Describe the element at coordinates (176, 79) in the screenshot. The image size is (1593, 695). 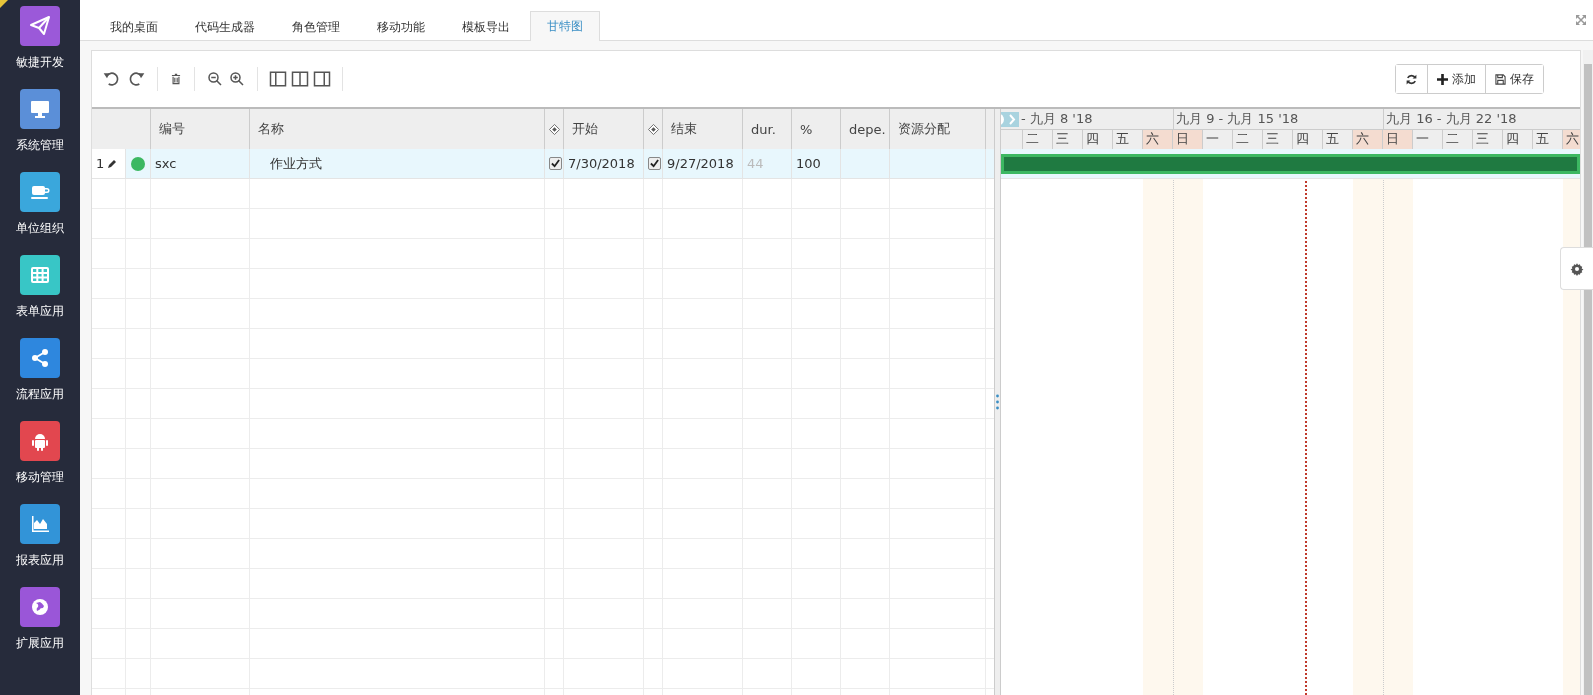
I see `trash-icon` at that location.